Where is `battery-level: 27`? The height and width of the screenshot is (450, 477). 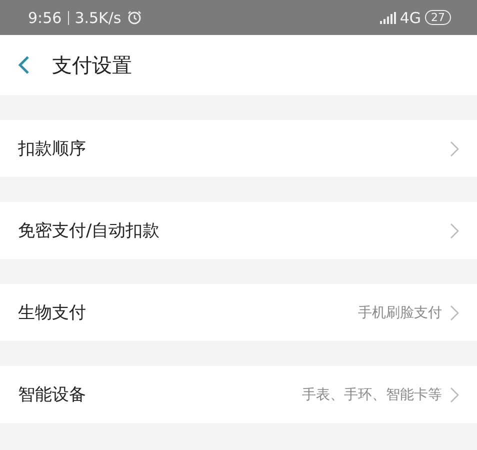 battery-level: 27 is located at coordinates (438, 17).